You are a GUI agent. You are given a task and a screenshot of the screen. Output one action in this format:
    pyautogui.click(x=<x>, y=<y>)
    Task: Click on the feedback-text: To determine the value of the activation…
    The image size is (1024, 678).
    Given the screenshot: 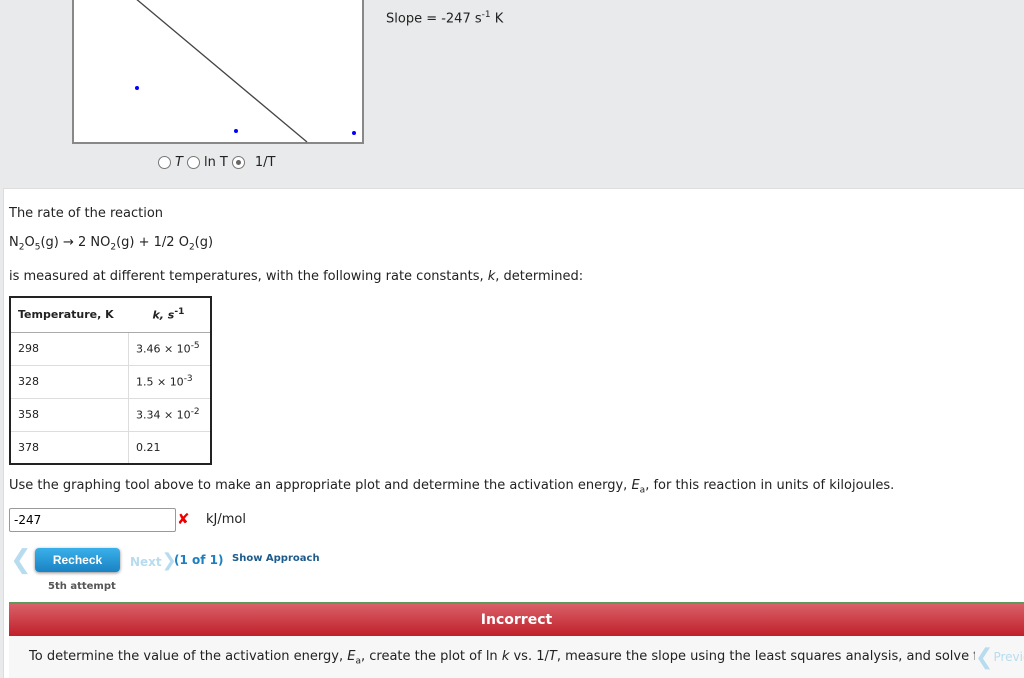 What is the action you would take?
    pyautogui.click(x=507, y=658)
    